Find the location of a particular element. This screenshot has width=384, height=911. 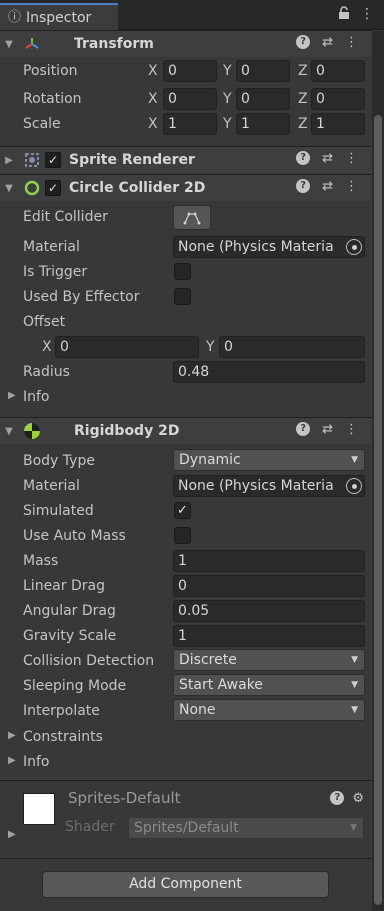

rotation-z-field: 0 is located at coordinates (338, 99).